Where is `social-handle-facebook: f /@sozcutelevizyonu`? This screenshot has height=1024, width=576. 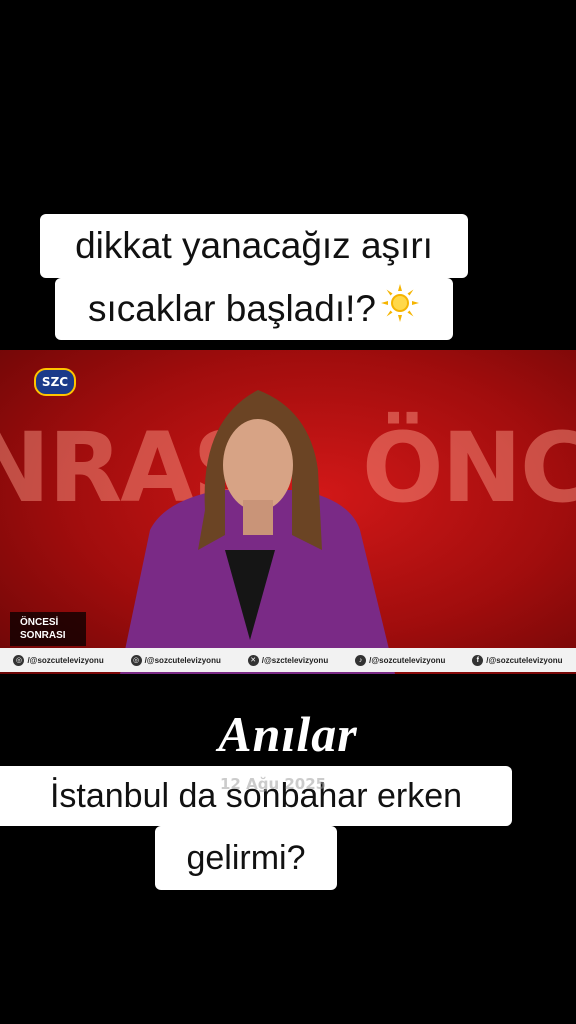 social-handle-facebook: f /@sozcutelevizyonu is located at coordinates (517, 660).